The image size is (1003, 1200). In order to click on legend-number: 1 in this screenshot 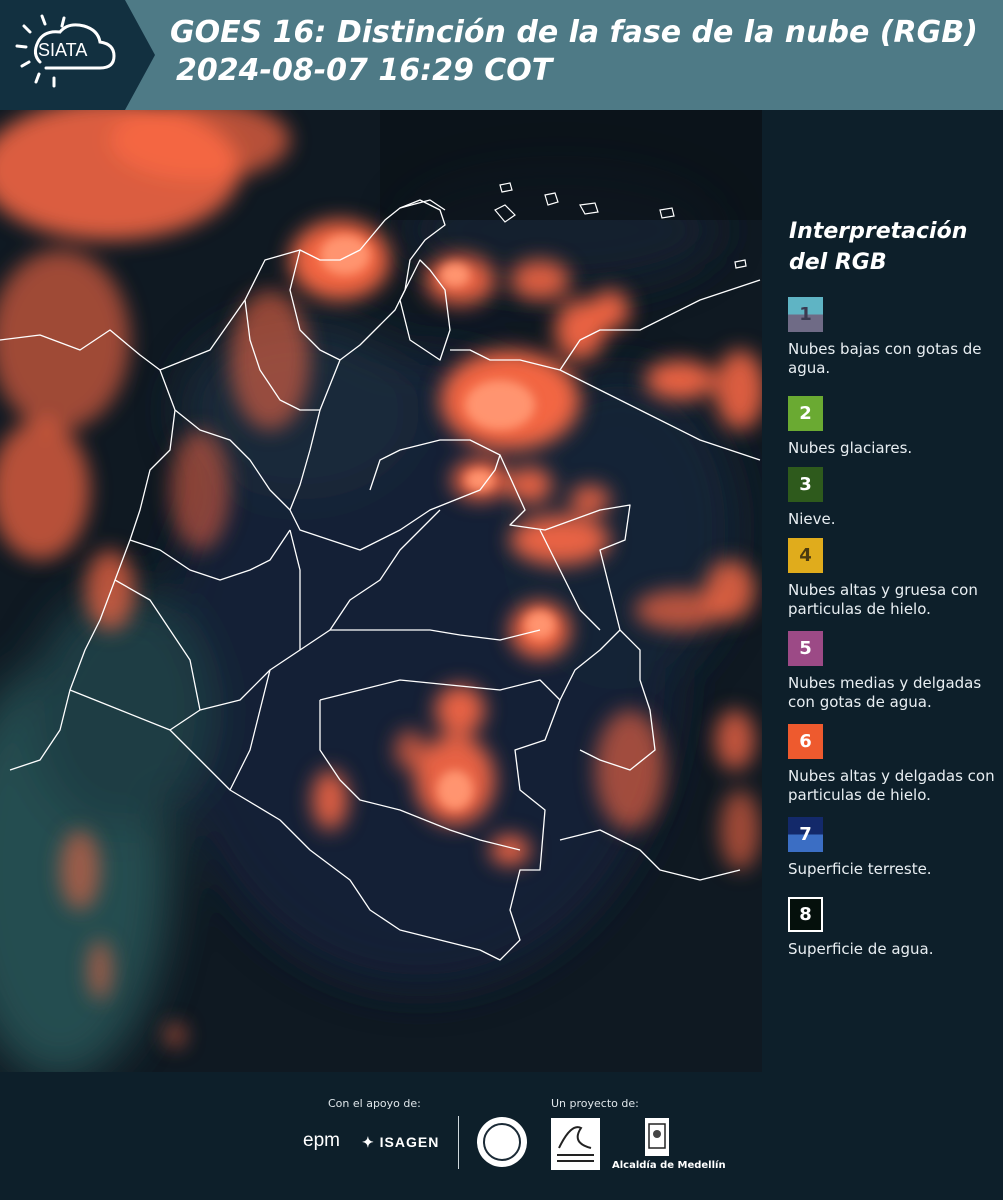, I will do `click(805, 314)`.